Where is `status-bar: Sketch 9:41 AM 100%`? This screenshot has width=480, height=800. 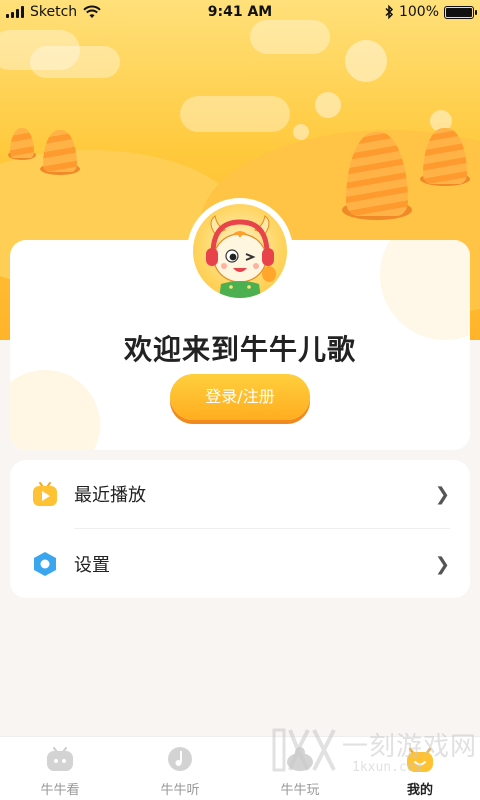
status-bar: Sketch 9:41 AM 100% is located at coordinates (240, 13).